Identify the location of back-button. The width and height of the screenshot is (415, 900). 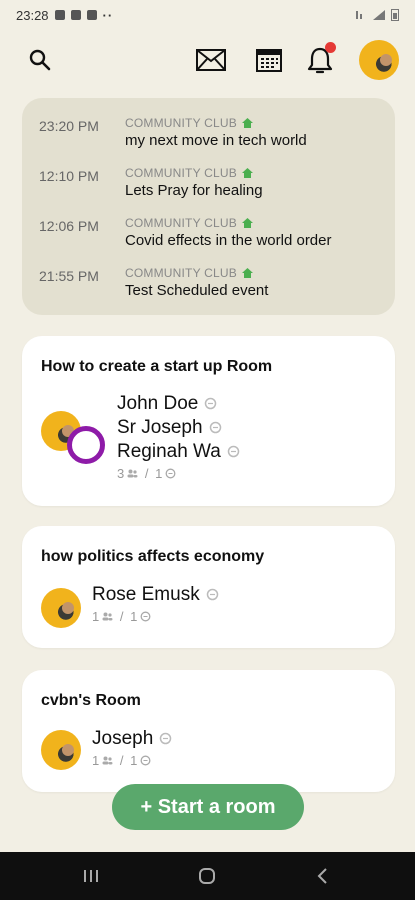
(323, 876).